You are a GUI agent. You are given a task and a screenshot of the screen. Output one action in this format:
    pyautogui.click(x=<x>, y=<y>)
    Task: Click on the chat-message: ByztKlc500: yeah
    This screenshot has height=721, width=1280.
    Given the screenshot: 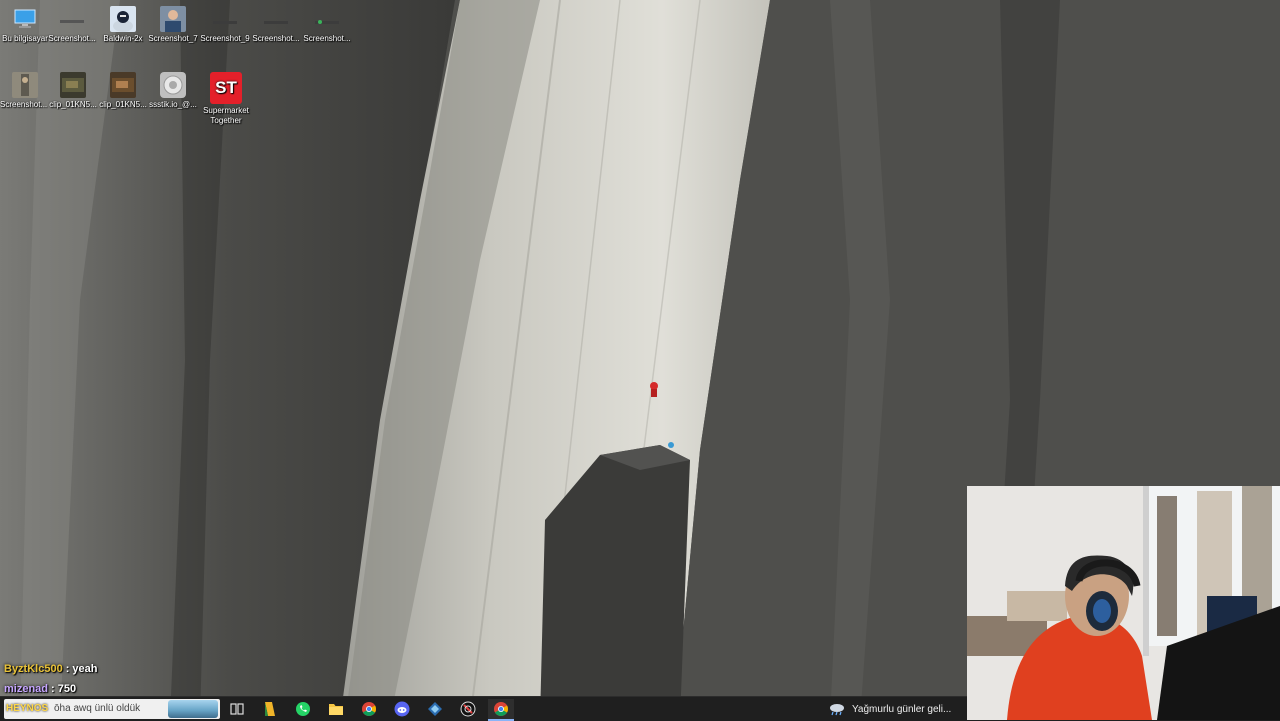 What is the action you would take?
    pyautogui.click(x=51, y=669)
    